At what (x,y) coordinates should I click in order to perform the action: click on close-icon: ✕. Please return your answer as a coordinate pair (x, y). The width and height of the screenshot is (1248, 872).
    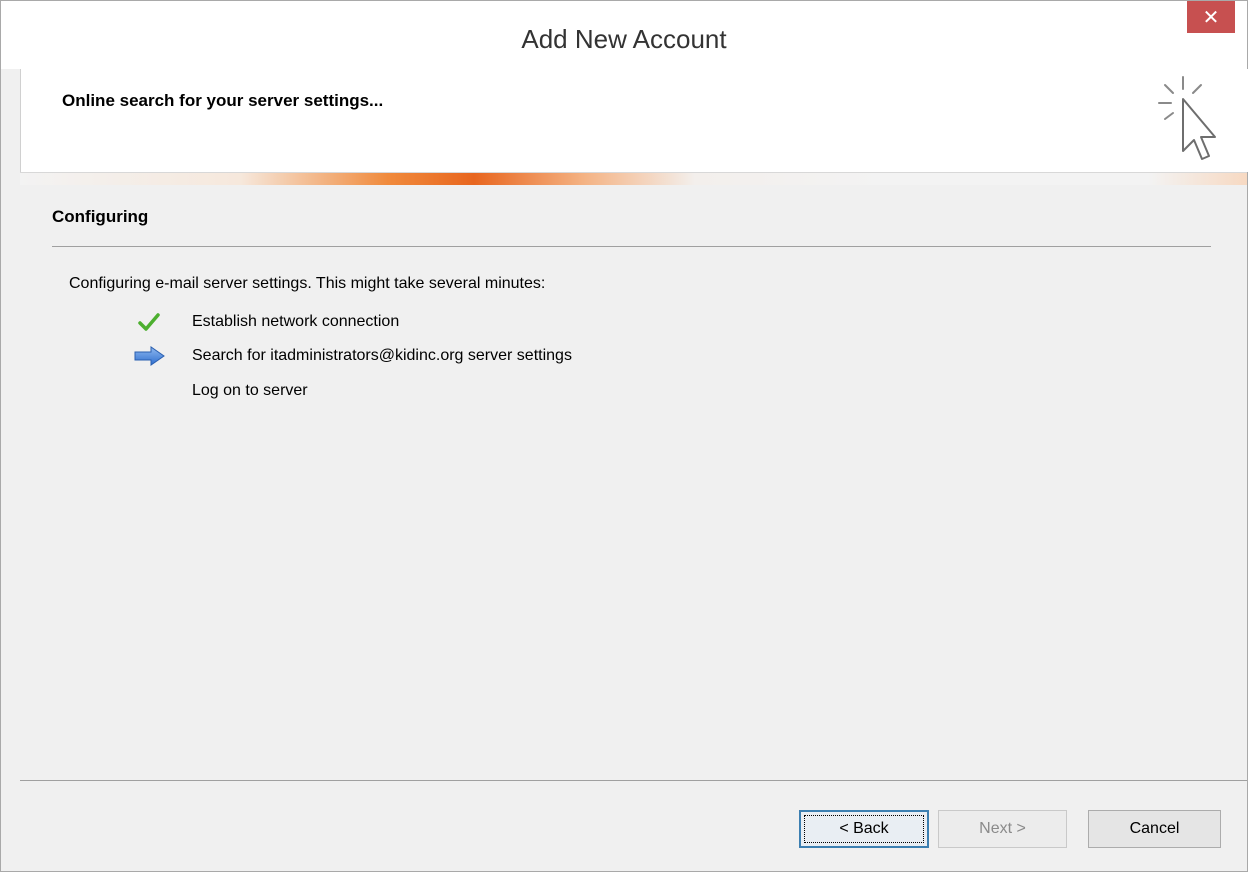
    Looking at the image, I should click on (1211, 17).